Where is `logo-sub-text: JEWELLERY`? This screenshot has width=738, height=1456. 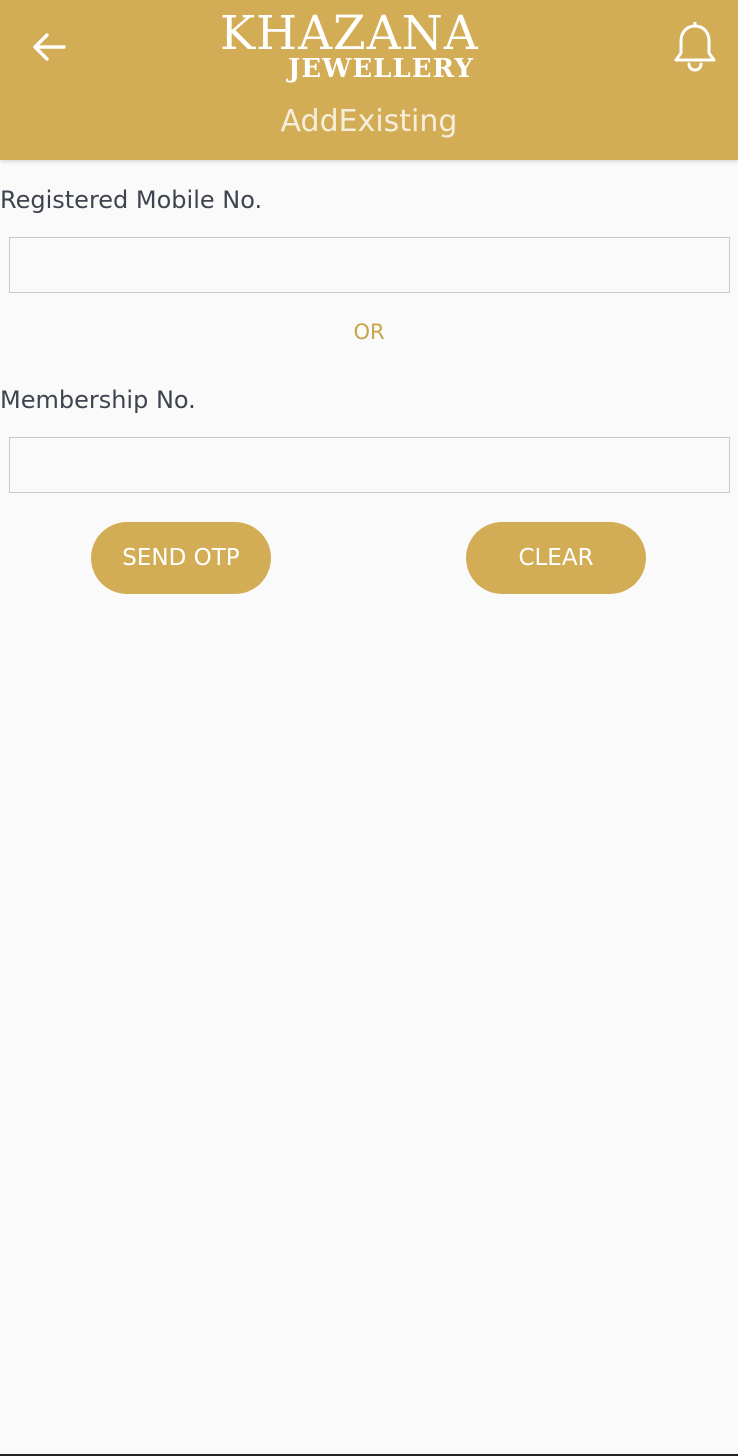 logo-sub-text: JEWELLERY is located at coordinates (381, 69).